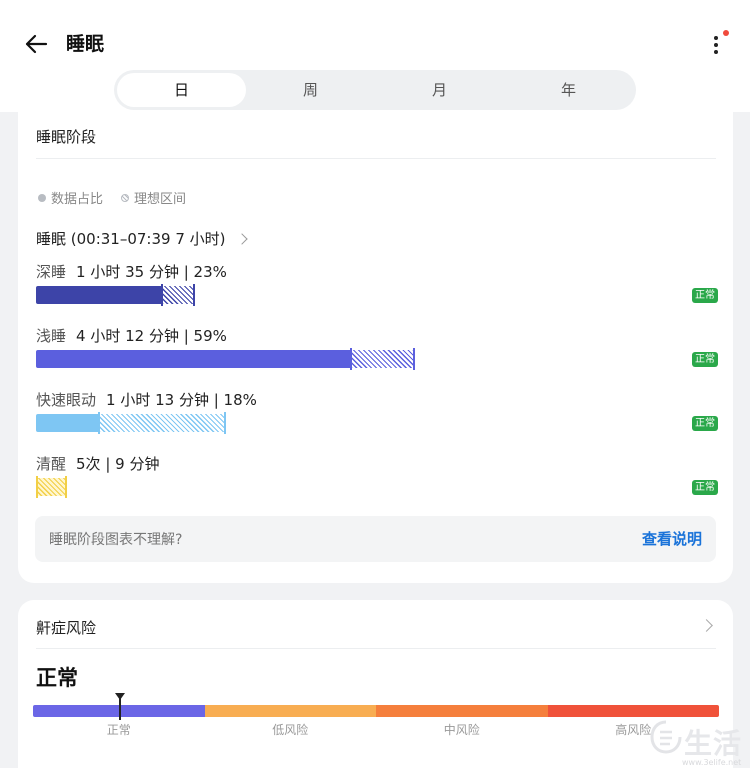  What do you see at coordinates (151, 336) in the screenshot?
I see `stage-value: 4 小时 12 分钟 | 59%` at bounding box center [151, 336].